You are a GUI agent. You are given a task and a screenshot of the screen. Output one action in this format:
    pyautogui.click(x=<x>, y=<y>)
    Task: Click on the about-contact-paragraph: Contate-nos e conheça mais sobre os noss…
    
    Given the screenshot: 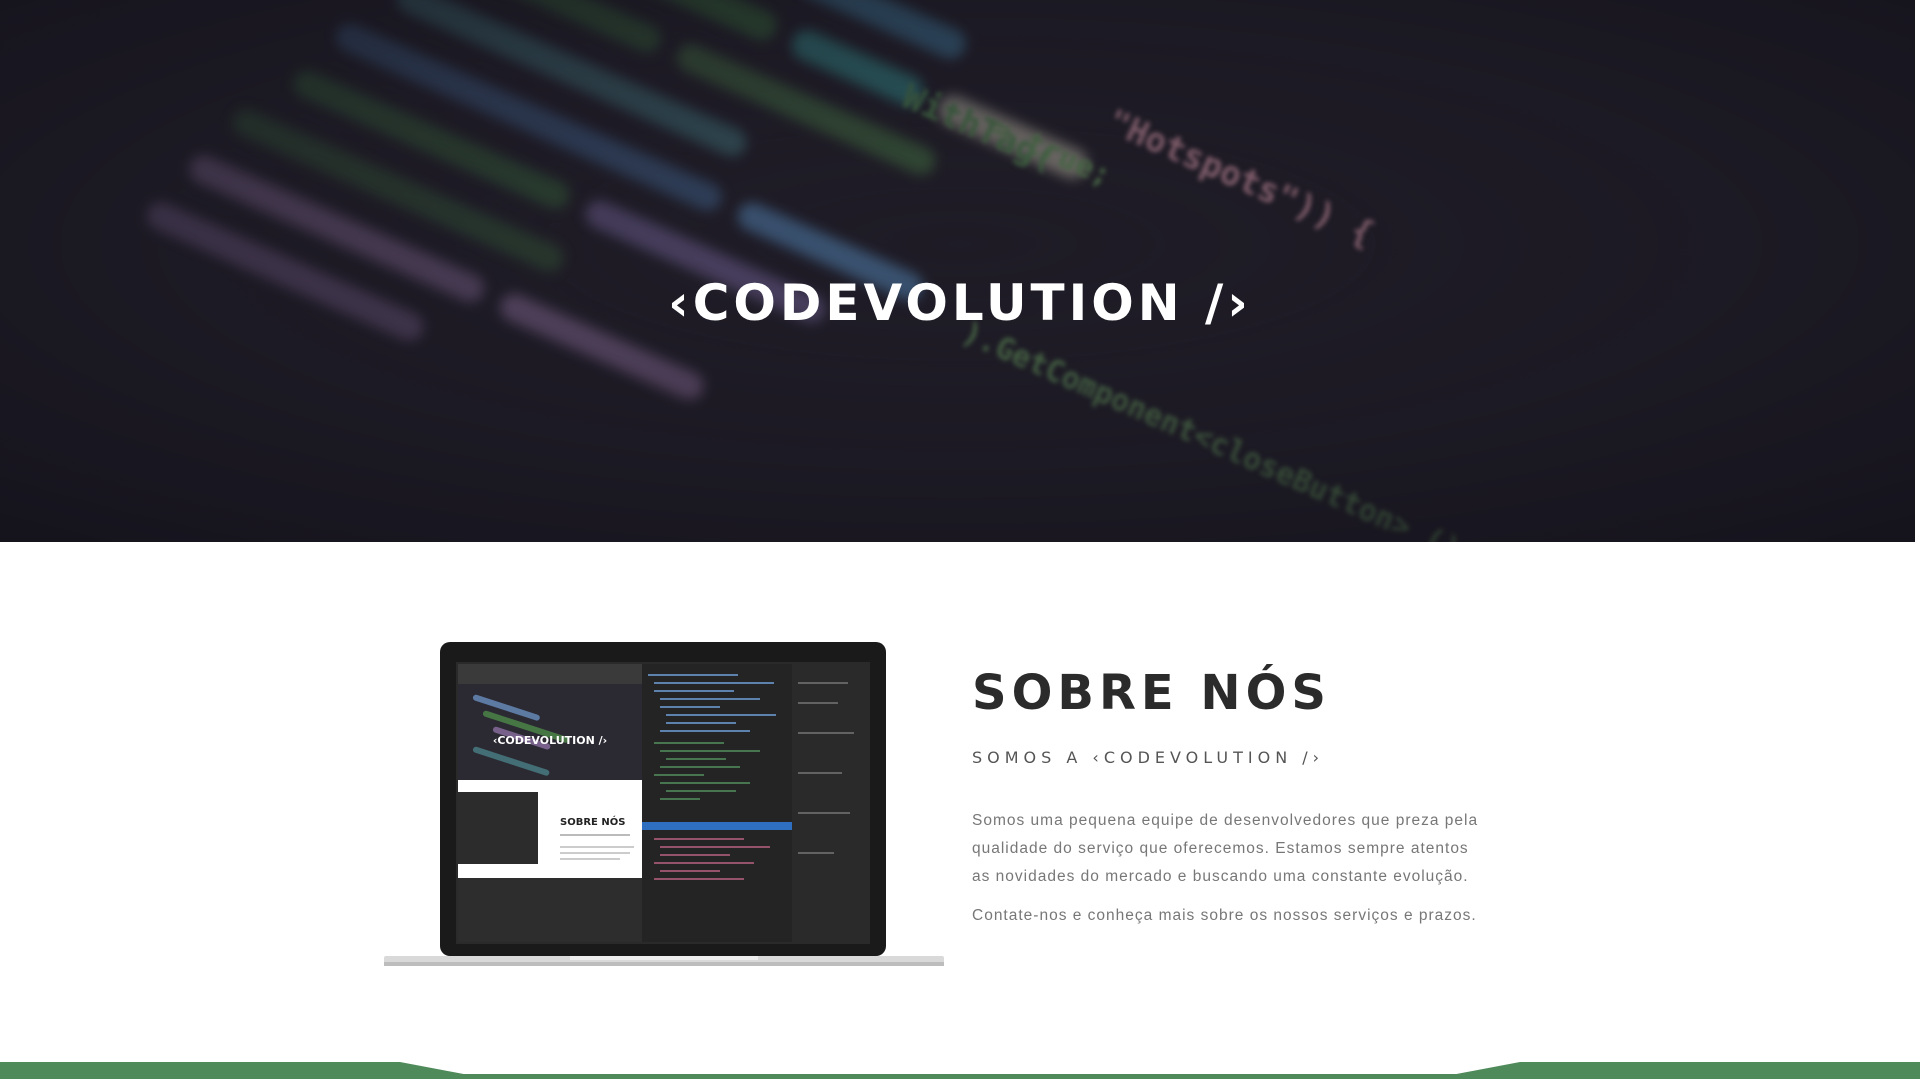 What is the action you would take?
    pyautogui.click(x=1224, y=915)
    